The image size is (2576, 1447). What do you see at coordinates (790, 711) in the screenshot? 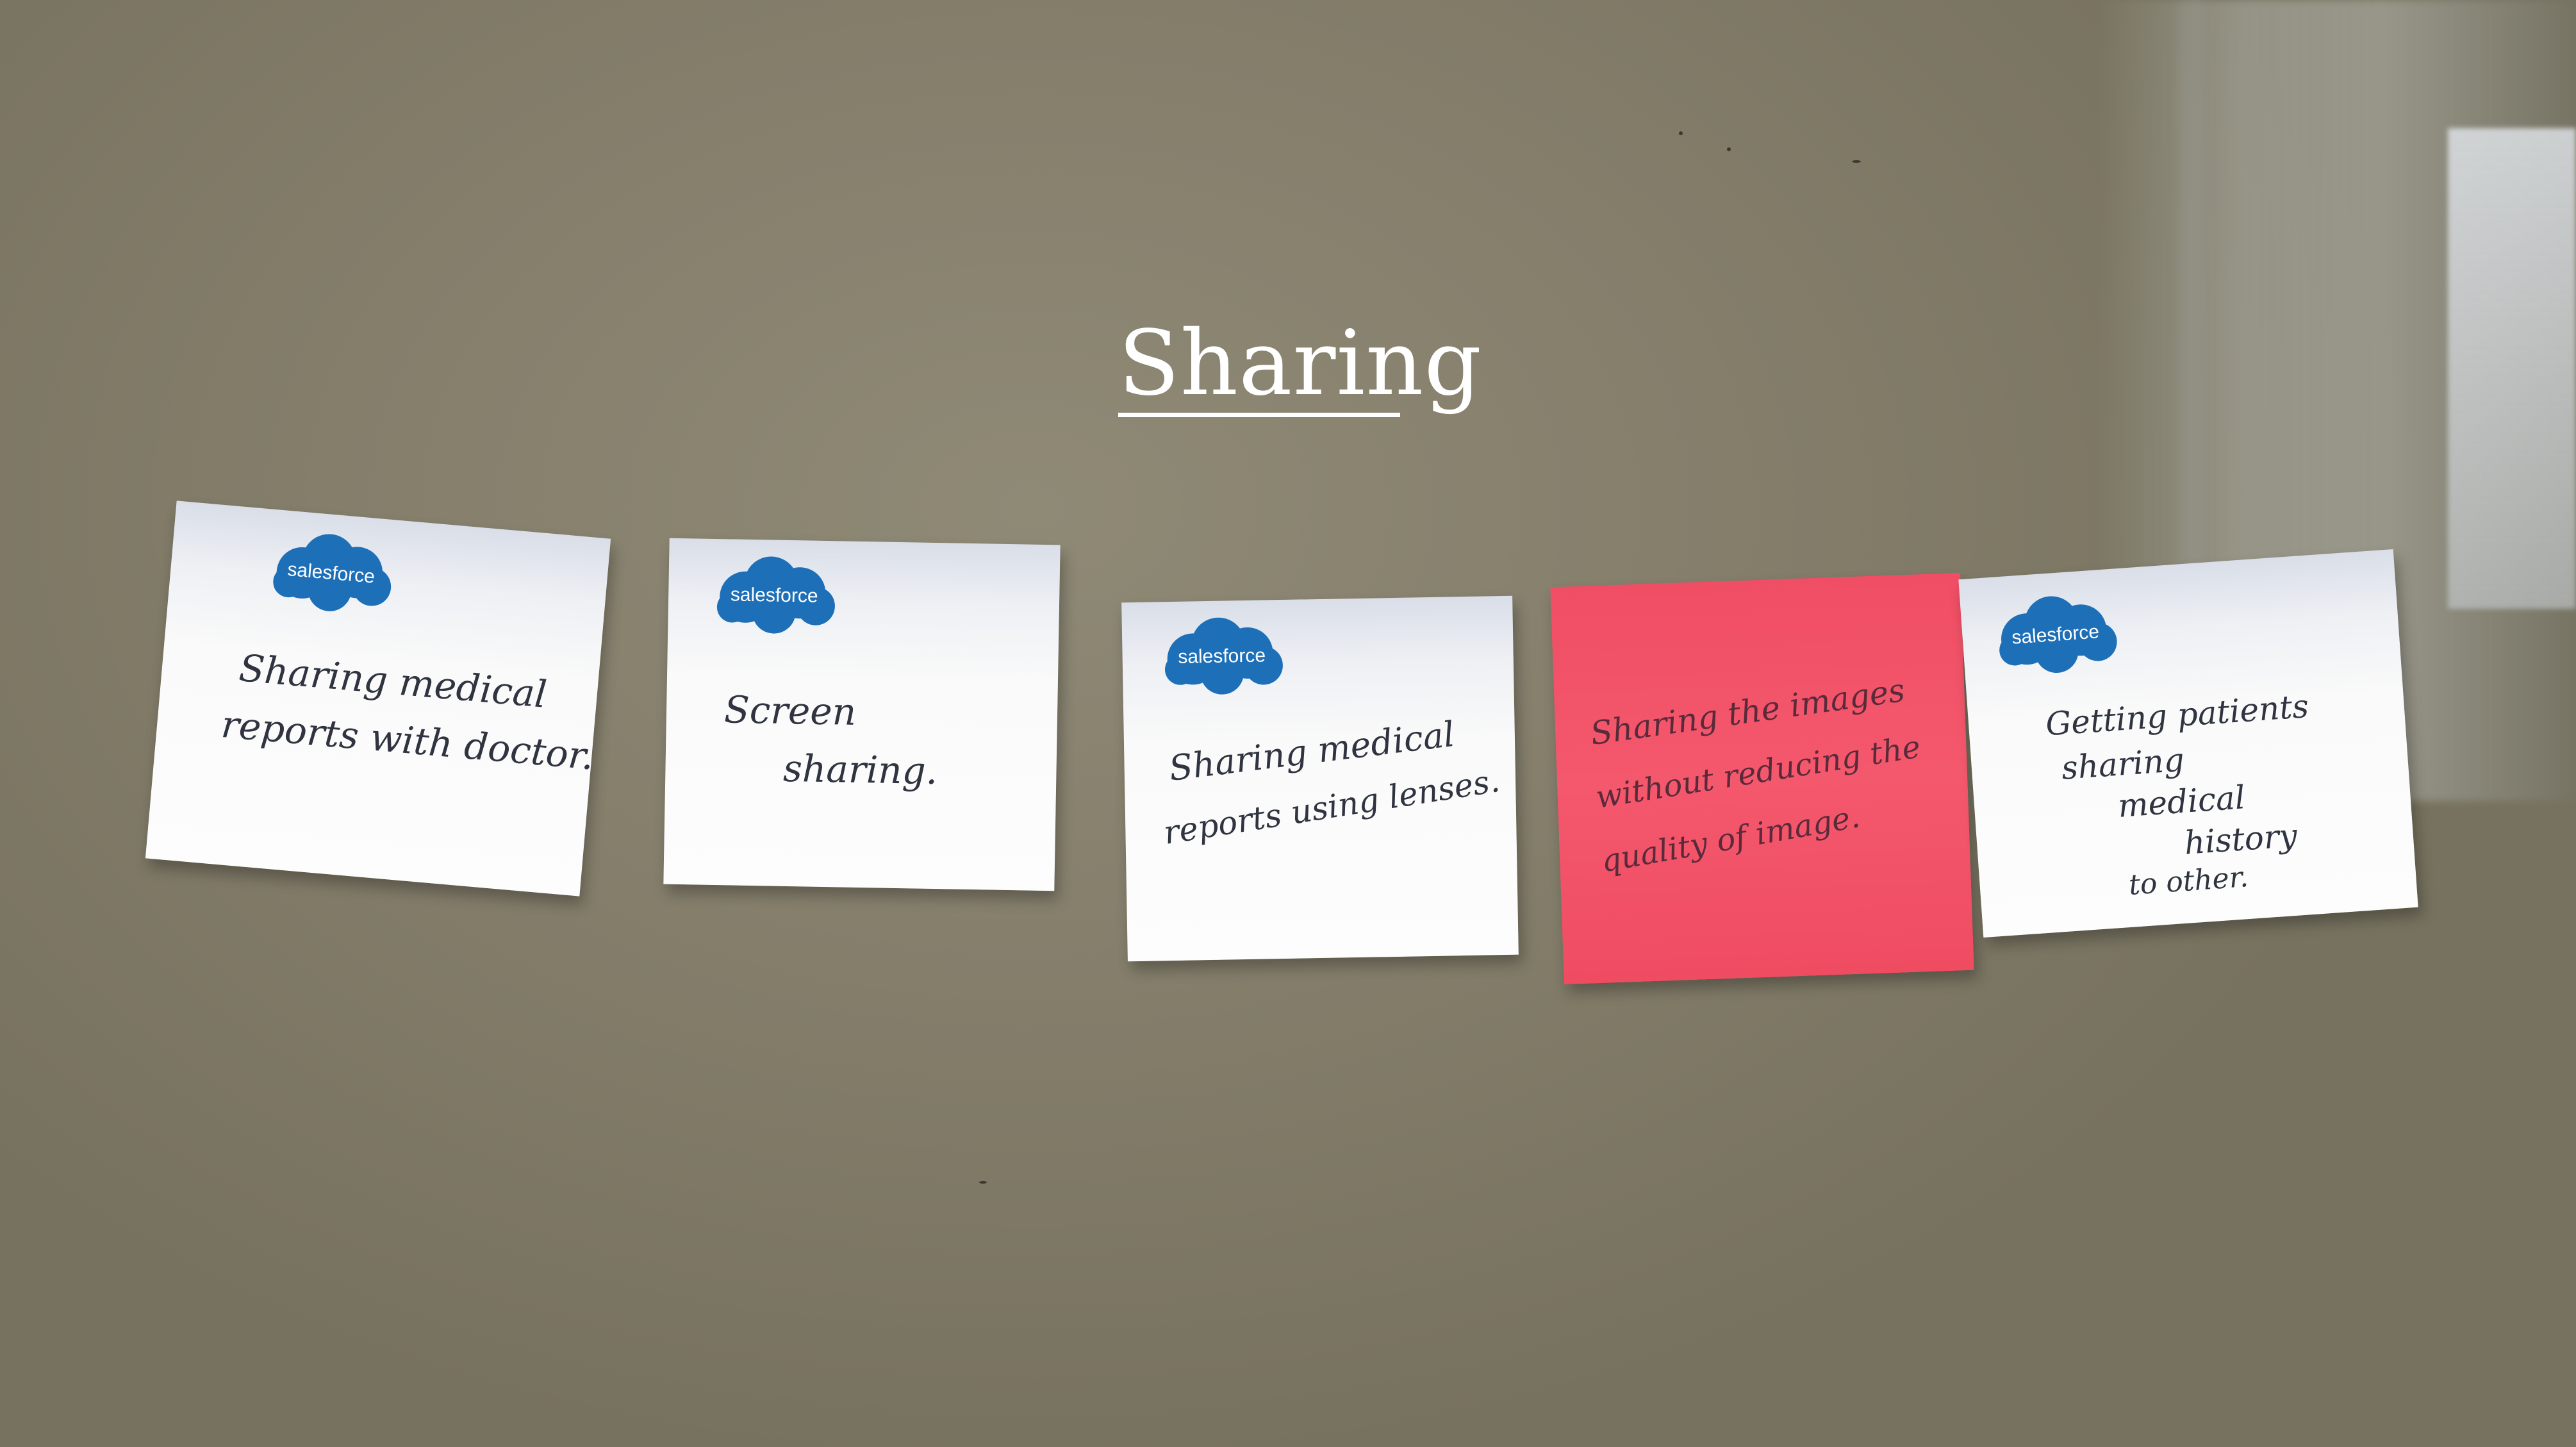
I see `note-line: Screen` at bounding box center [790, 711].